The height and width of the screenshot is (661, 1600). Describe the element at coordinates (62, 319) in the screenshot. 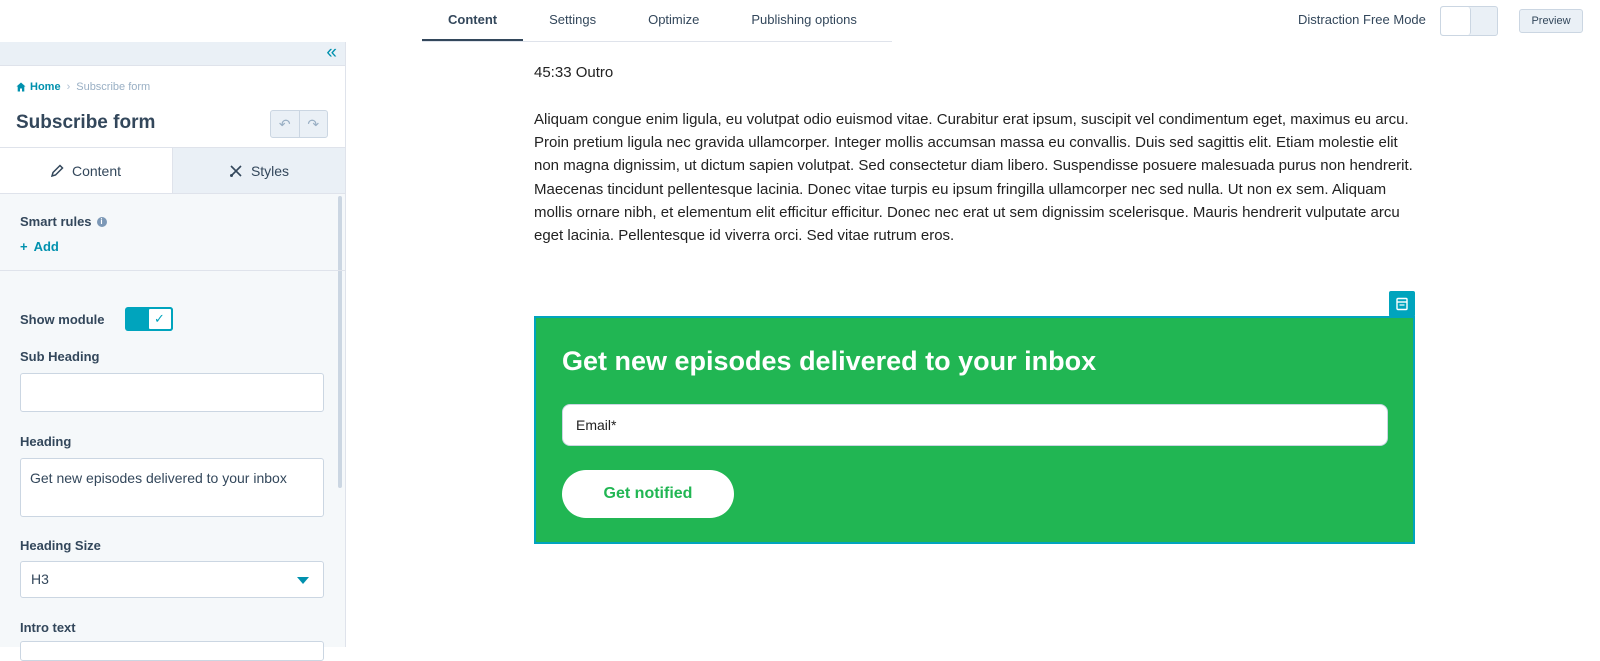

I see `show-module-label: Show module` at that location.